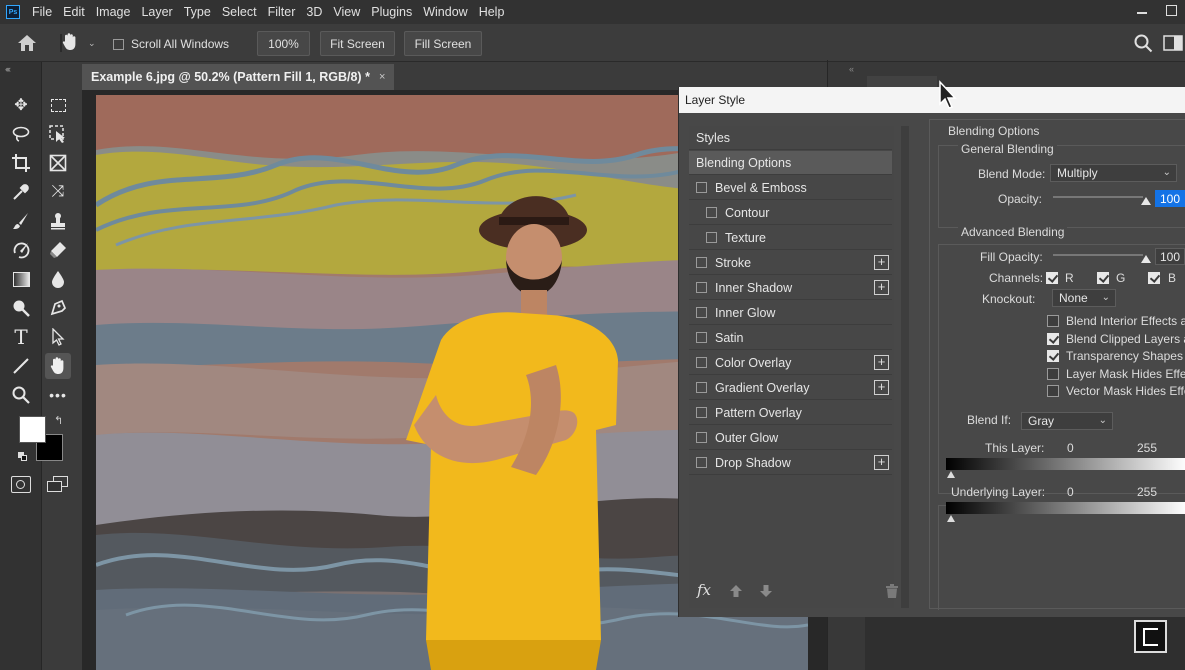 This screenshot has width=1185, height=670. I want to click on more-icon: •••, so click(58, 395).